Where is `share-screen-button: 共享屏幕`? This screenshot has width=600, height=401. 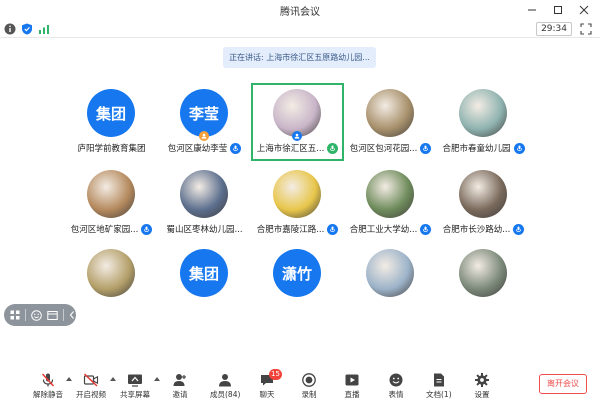 share-screen-button: 共享屏幕 is located at coordinates (135, 386).